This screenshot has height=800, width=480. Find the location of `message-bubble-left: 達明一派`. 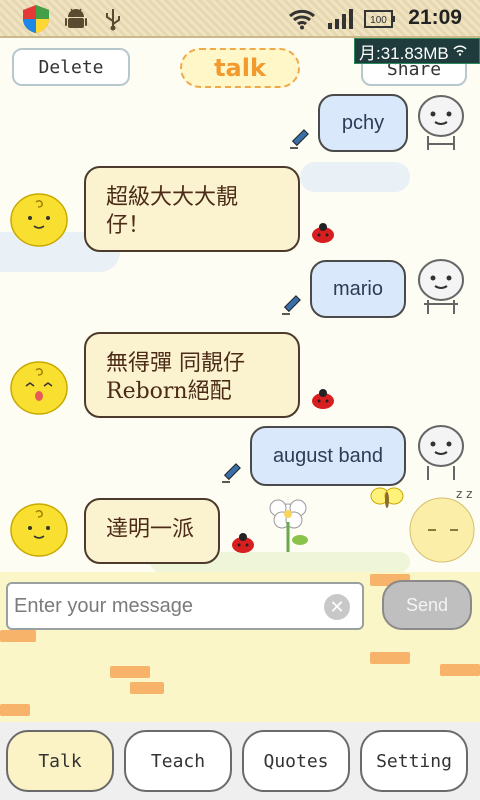

message-bubble-left: 達明一派 is located at coordinates (152, 531).